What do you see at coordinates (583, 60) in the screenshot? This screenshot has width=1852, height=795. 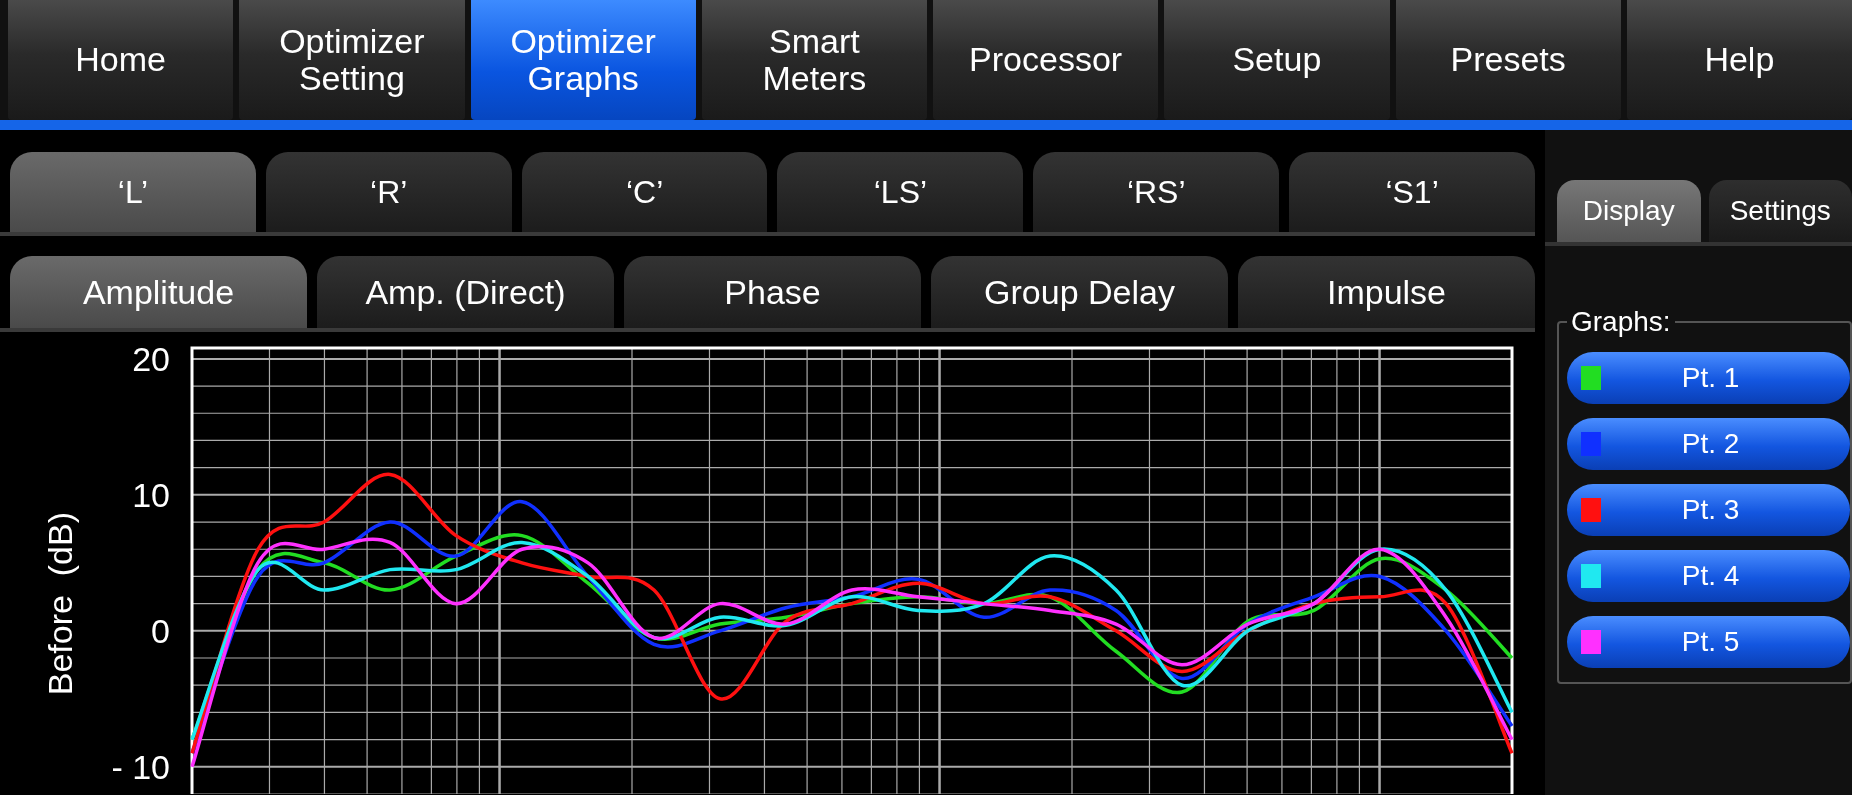 I see `nav-tab: Optimizer Graphs` at bounding box center [583, 60].